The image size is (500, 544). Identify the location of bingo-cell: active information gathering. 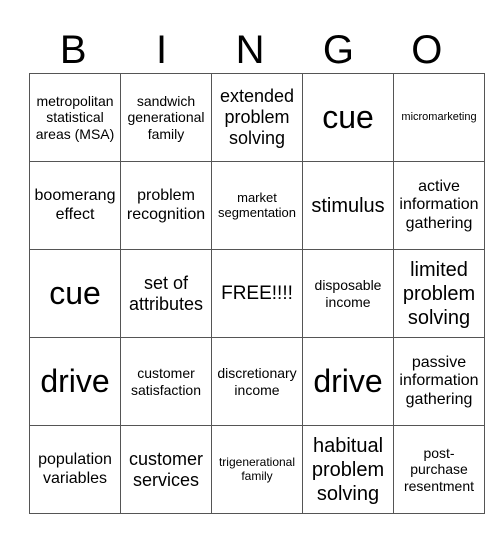
(439, 205).